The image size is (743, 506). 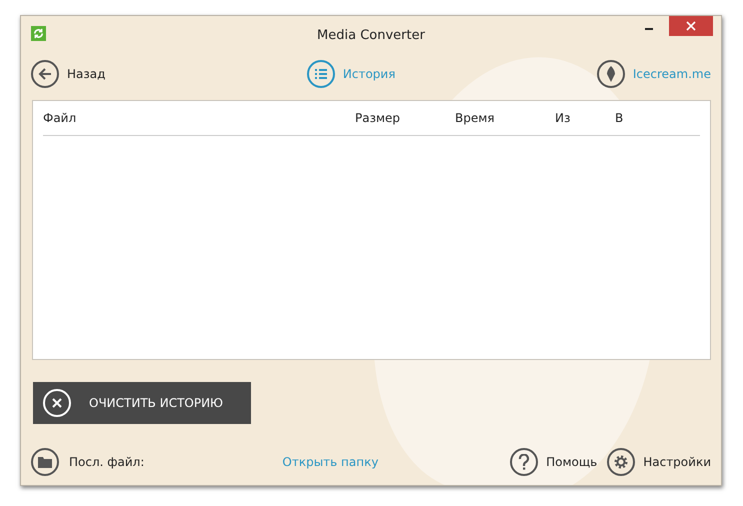 I want to click on last-file-label: Посл. файл:, so click(x=106, y=462).